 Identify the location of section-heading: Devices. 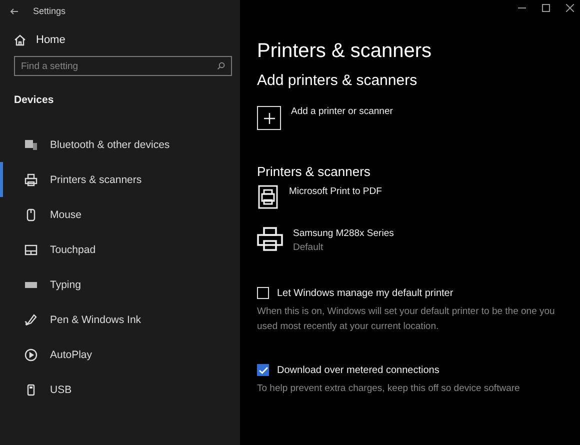
(34, 99).